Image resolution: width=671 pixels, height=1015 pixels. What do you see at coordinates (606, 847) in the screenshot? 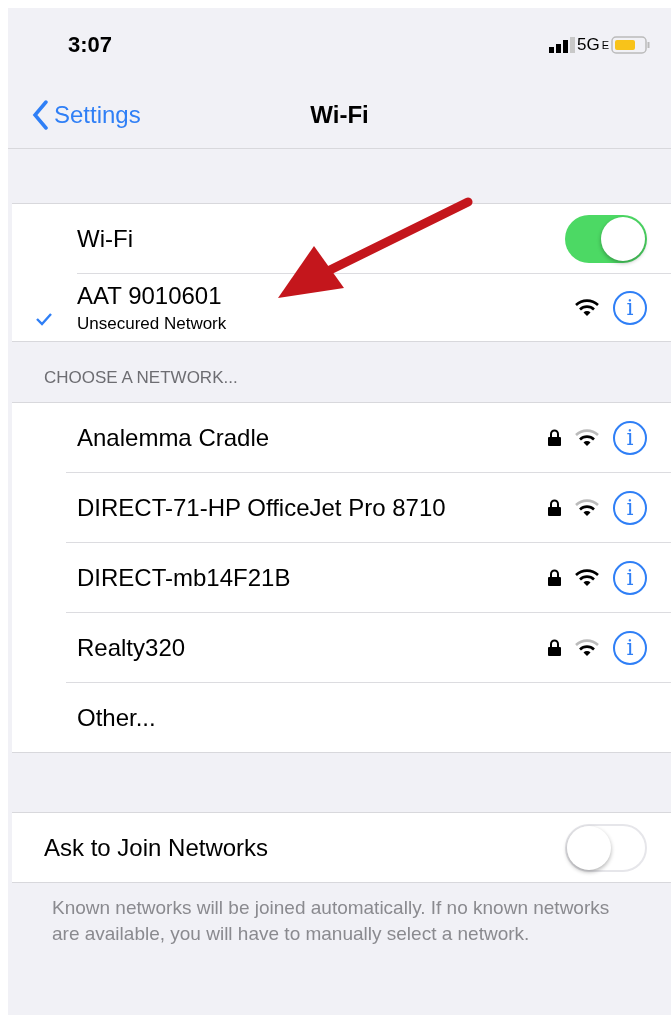
I see `ask-to-join-toggle` at bounding box center [606, 847].